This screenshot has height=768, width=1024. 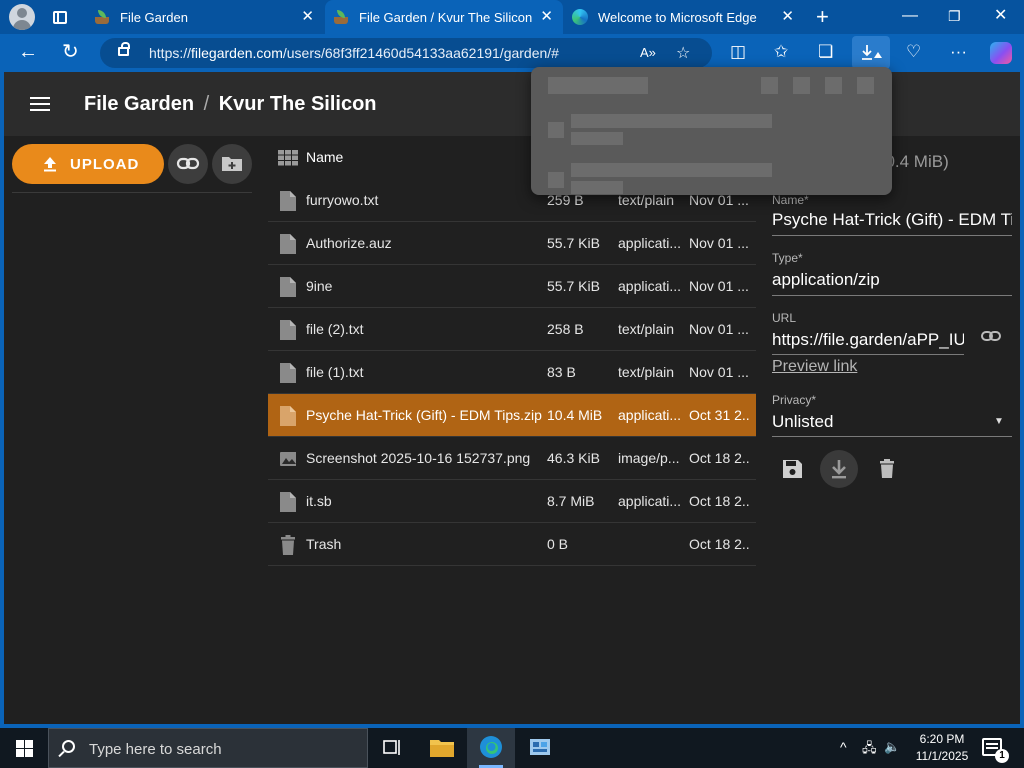 I want to click on link-icon, so click(x=188, y=163).